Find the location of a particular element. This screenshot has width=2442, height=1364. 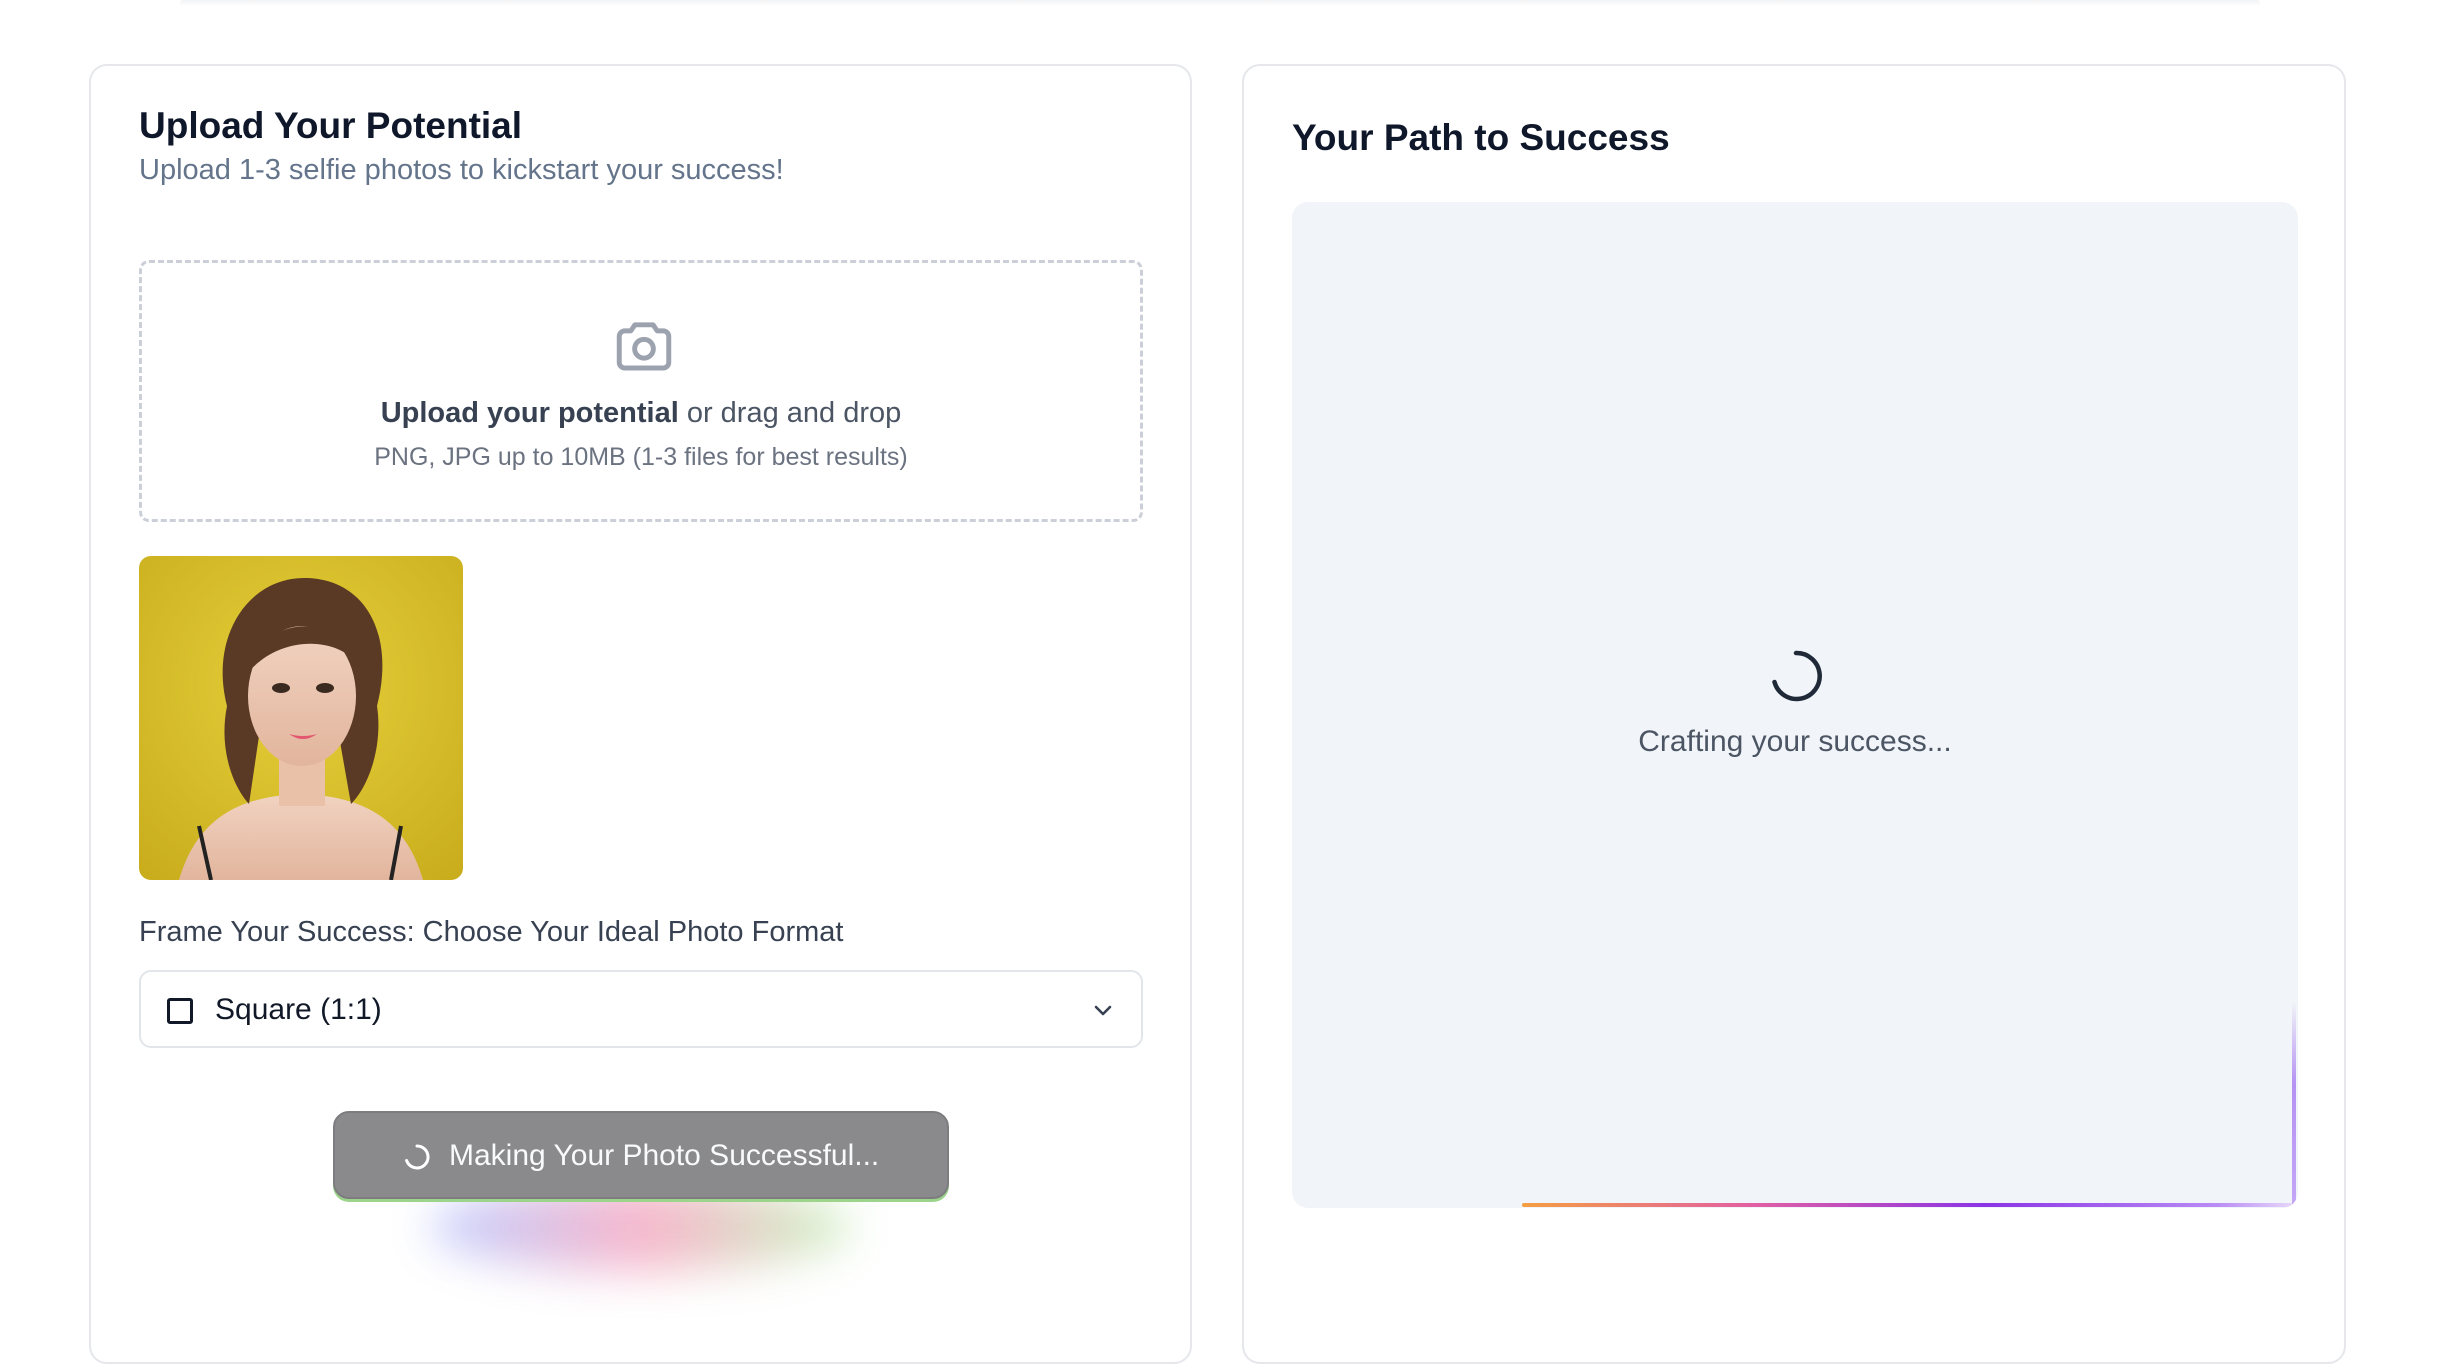

upload-card-title: Upload Your Potential is located at coordinates (331, 125).